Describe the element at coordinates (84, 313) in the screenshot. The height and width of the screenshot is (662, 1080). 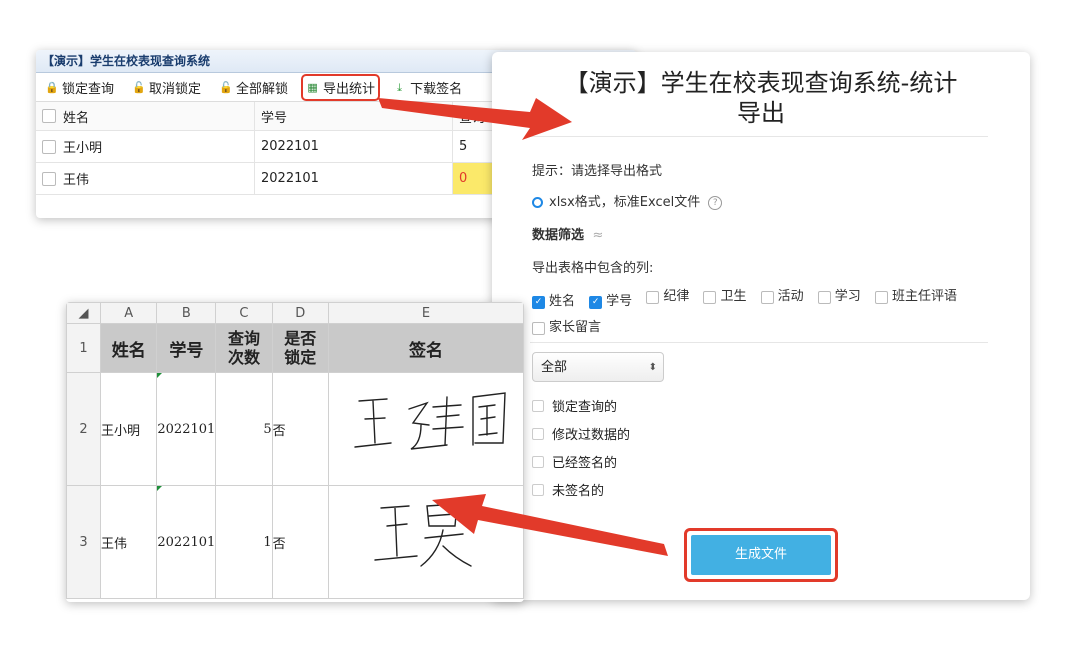
I see `corner-icon: ◢` at that location.